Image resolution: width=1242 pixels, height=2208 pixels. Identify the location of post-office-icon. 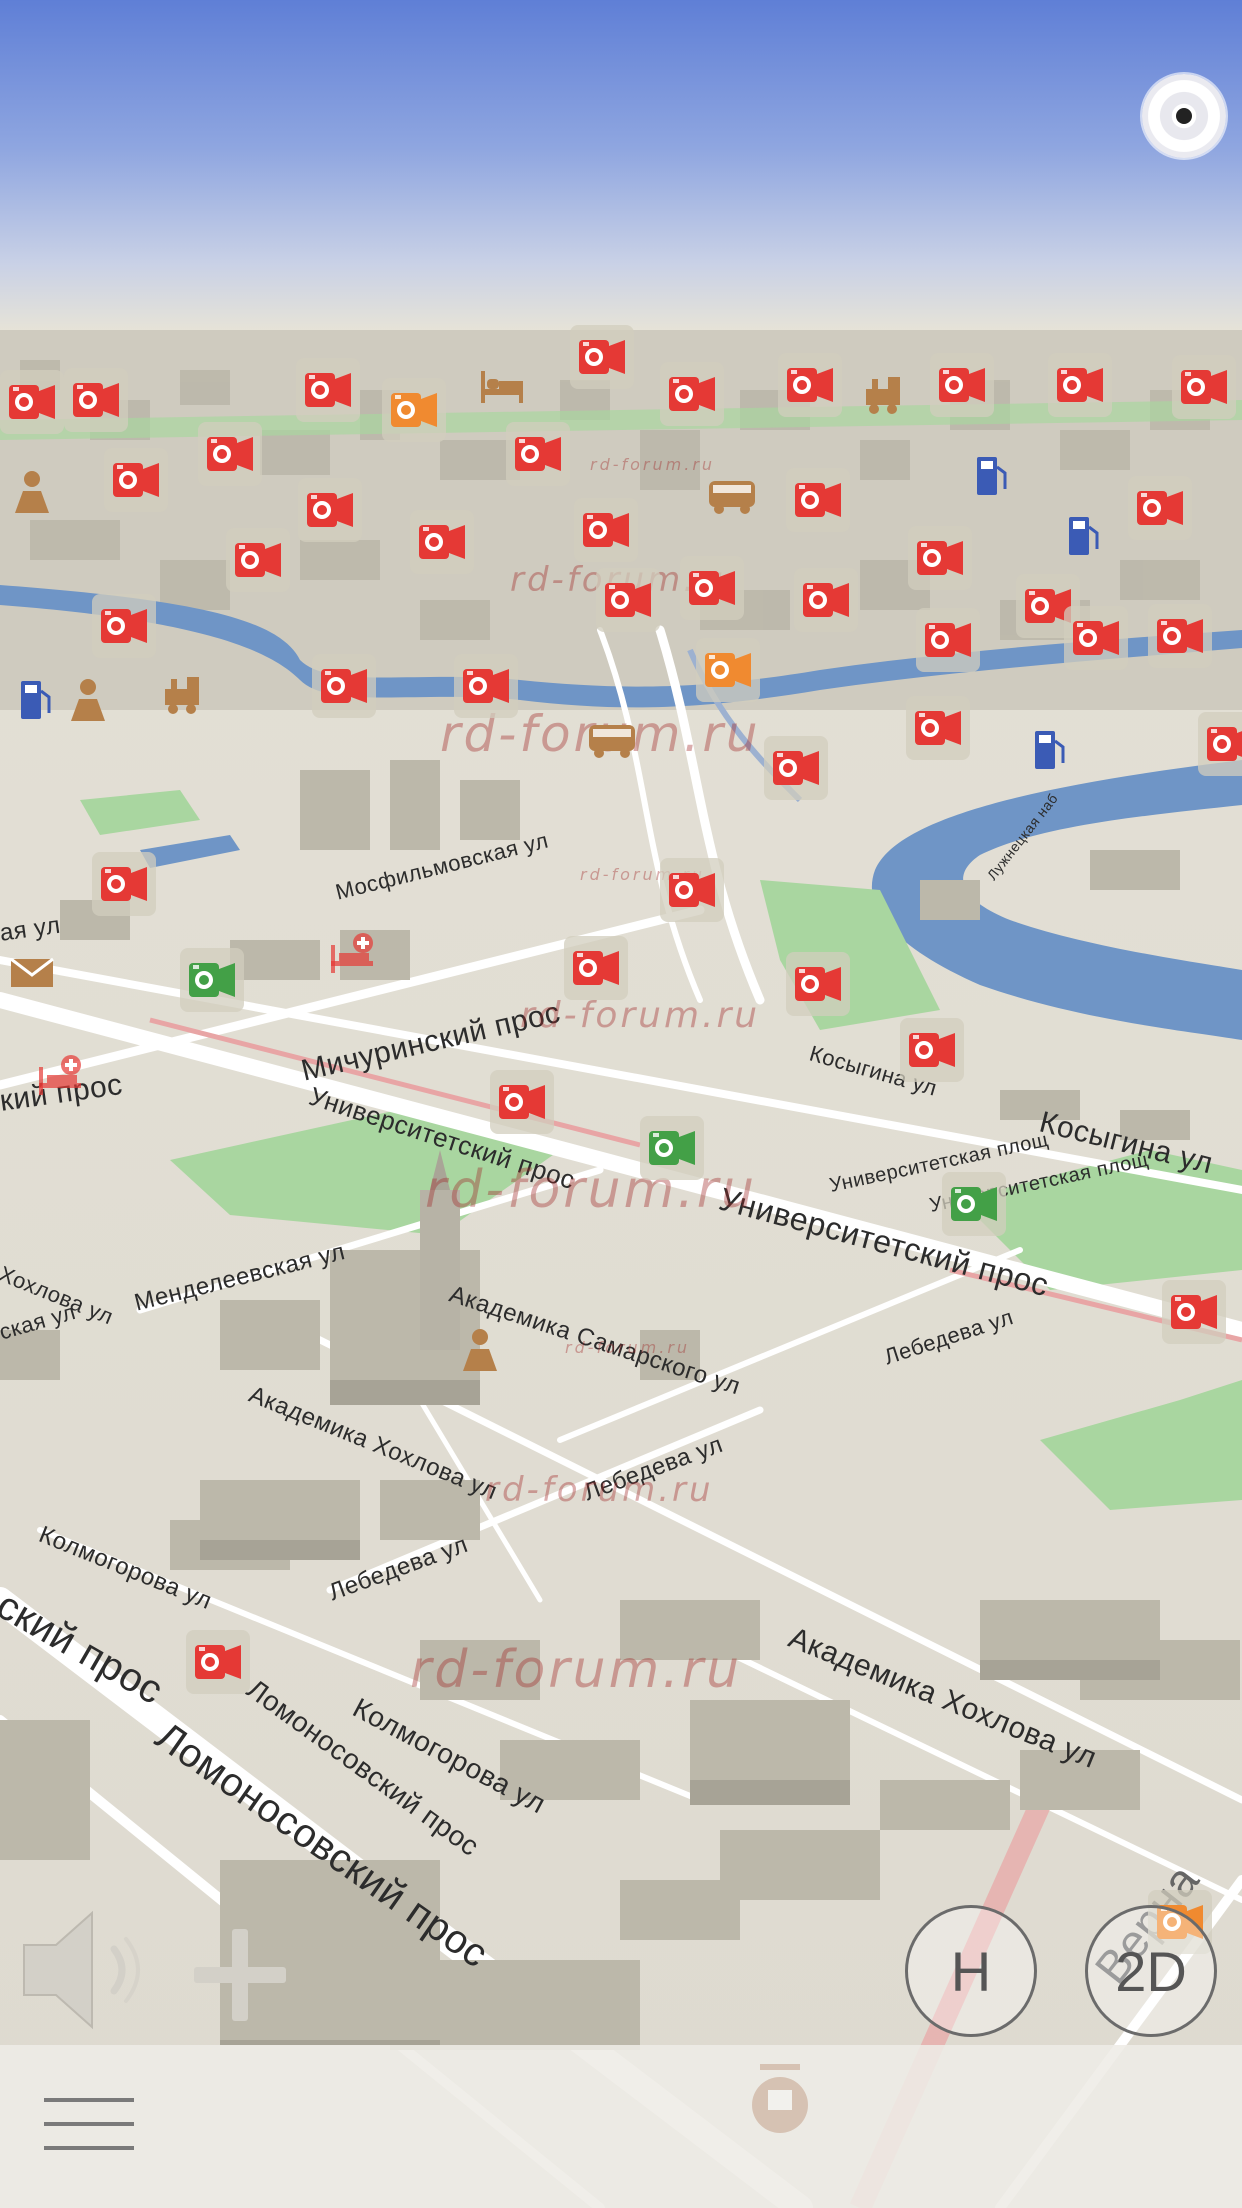
(32, 972).